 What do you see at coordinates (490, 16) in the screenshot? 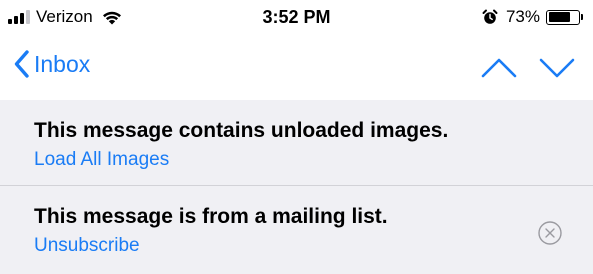
I see `alarm-icon` at bounding box center [490, 16].